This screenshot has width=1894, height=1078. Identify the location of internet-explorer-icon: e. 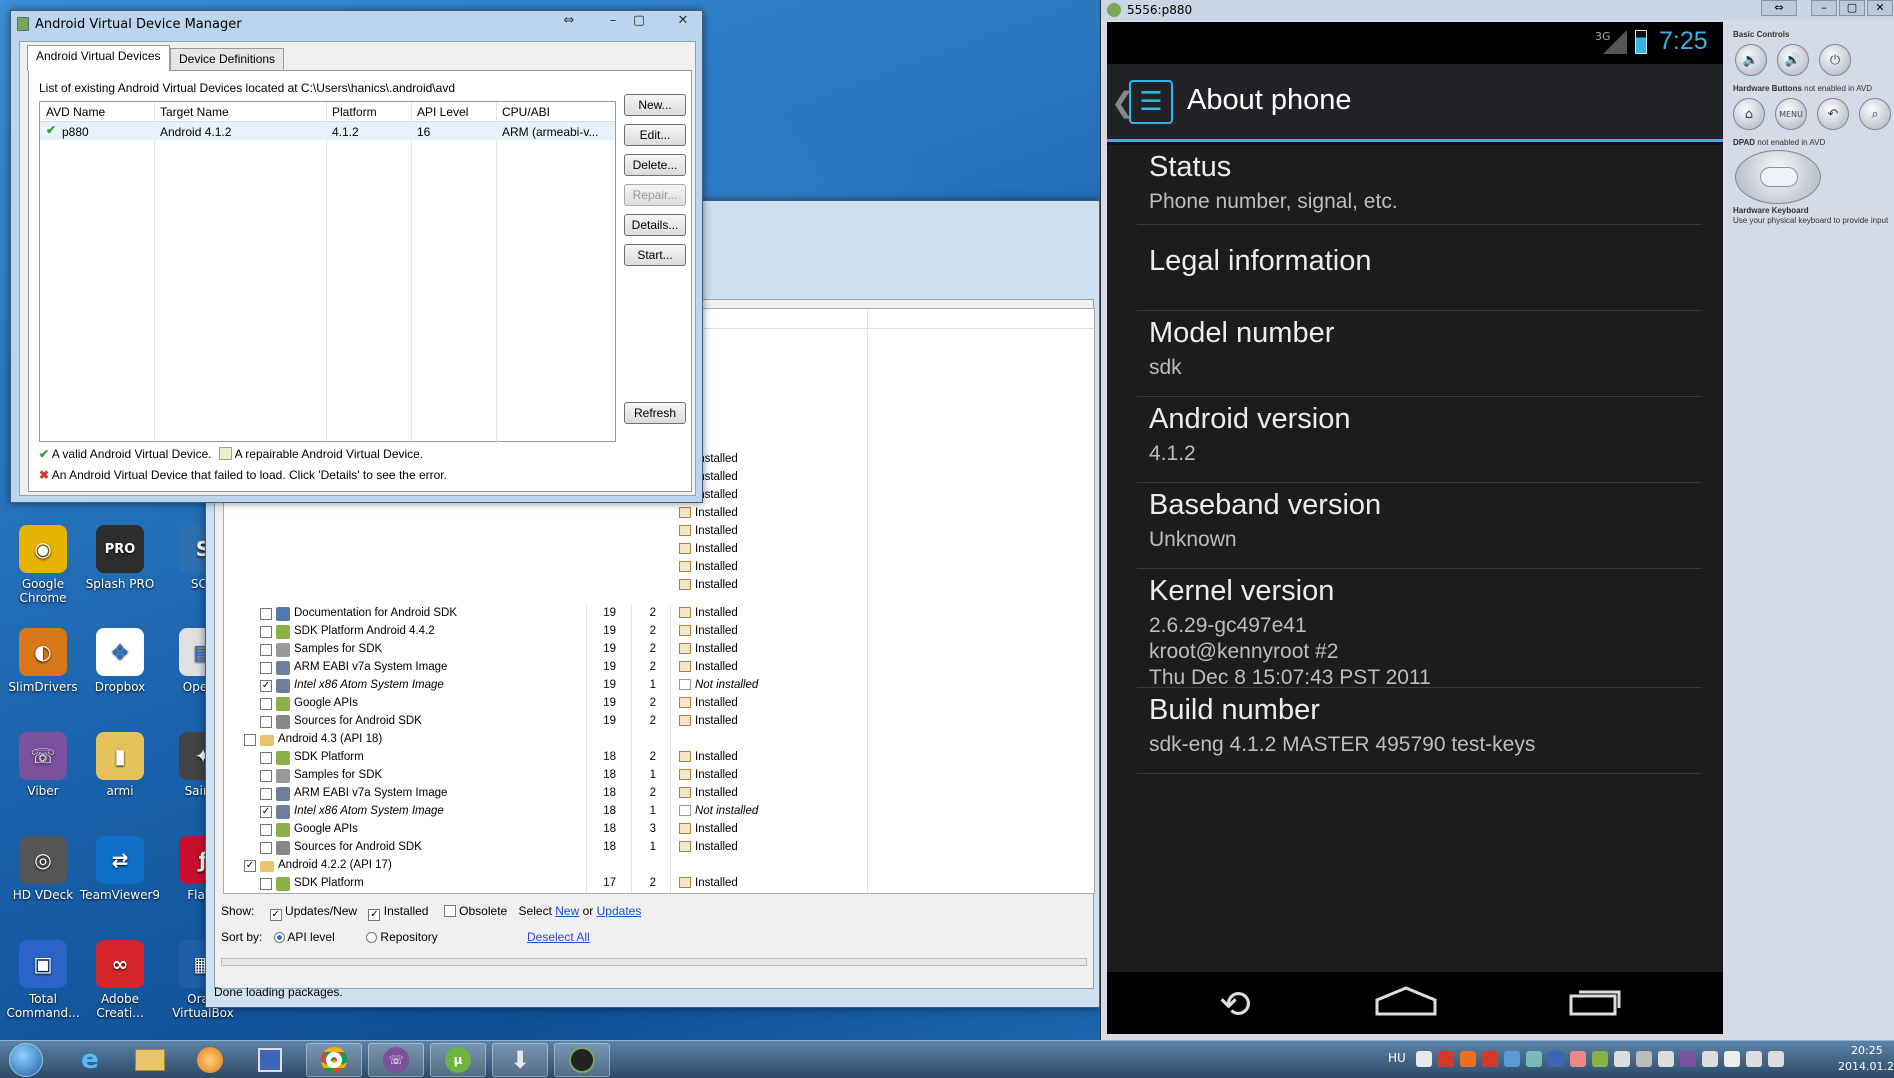
(90, 1060).